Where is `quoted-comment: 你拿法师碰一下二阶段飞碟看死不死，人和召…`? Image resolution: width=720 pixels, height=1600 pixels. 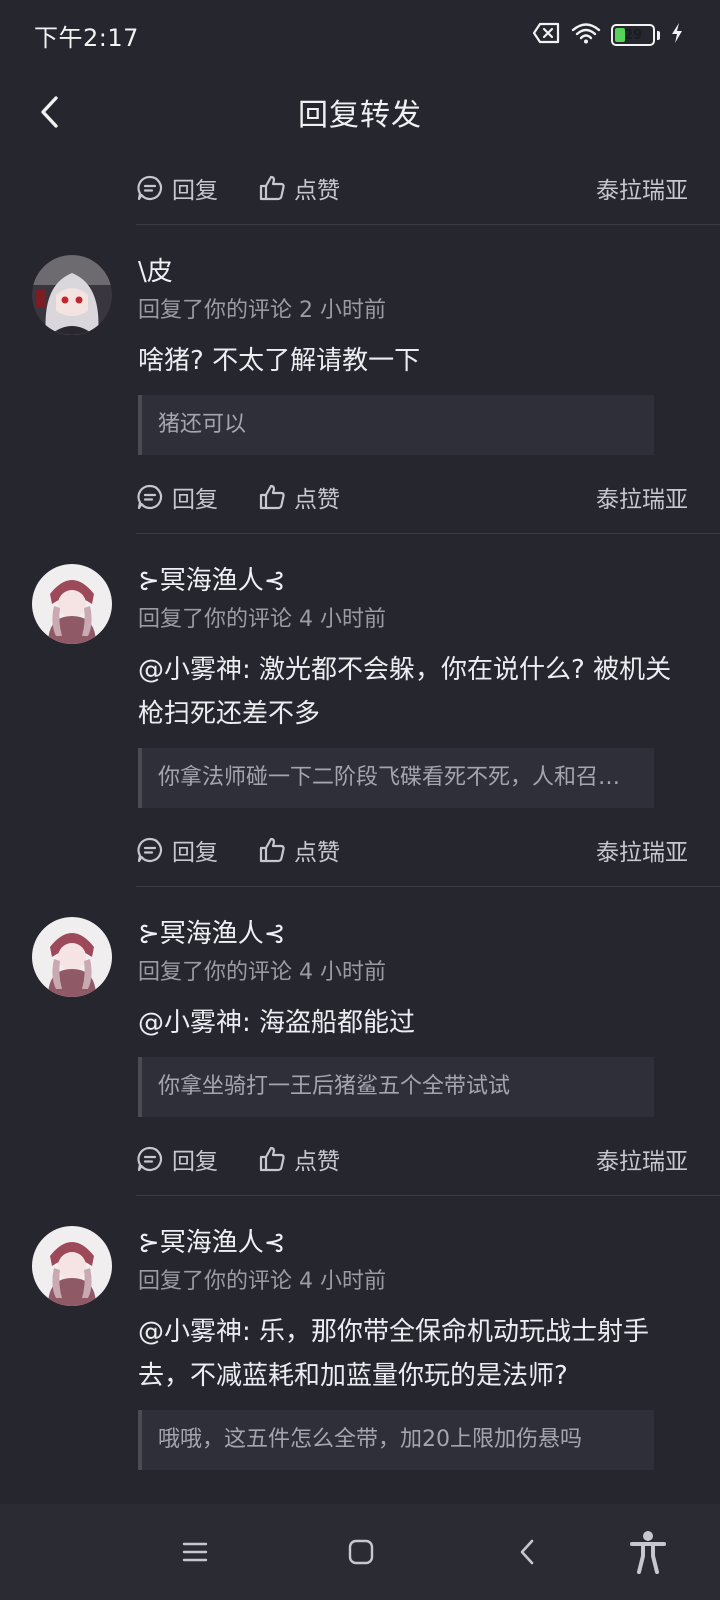
quoted-comment: 你拿法师碰一下二阶段飞碟看死不死，人和召… is located at coordinates (396, 778).